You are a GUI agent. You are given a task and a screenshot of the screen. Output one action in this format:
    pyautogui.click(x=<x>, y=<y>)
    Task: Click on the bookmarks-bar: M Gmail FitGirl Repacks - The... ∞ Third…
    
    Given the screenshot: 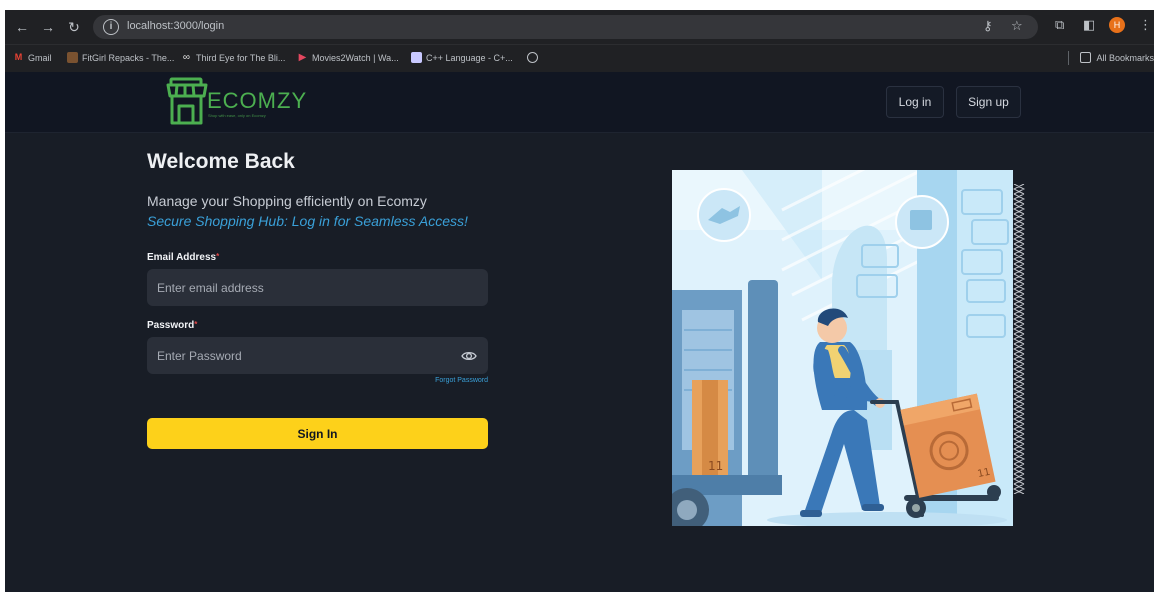 What is the action you would take?
    pyautogui.click(x=579, y=58)
    